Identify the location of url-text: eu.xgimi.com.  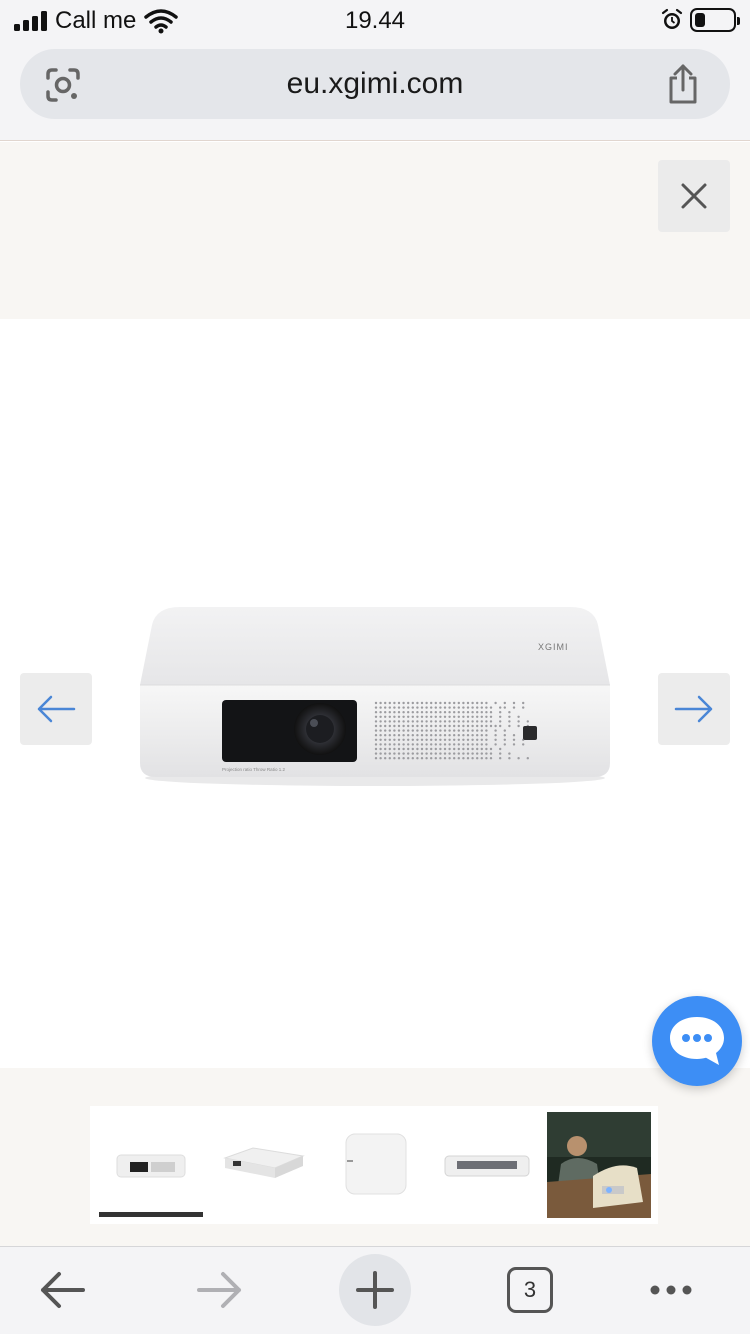
(375, 84).